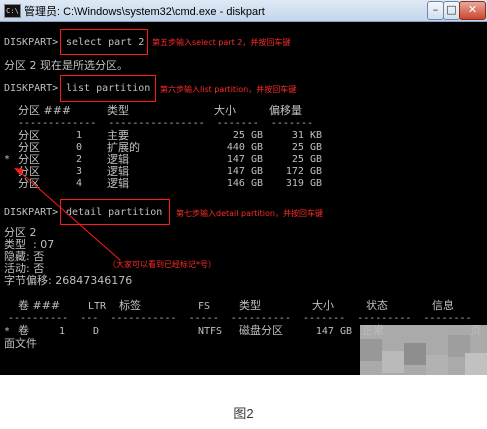 Image resolution: width=487 pixels, height=429 pixels. I want to click on vol-header-ltr: LTR, so click(97, 306).